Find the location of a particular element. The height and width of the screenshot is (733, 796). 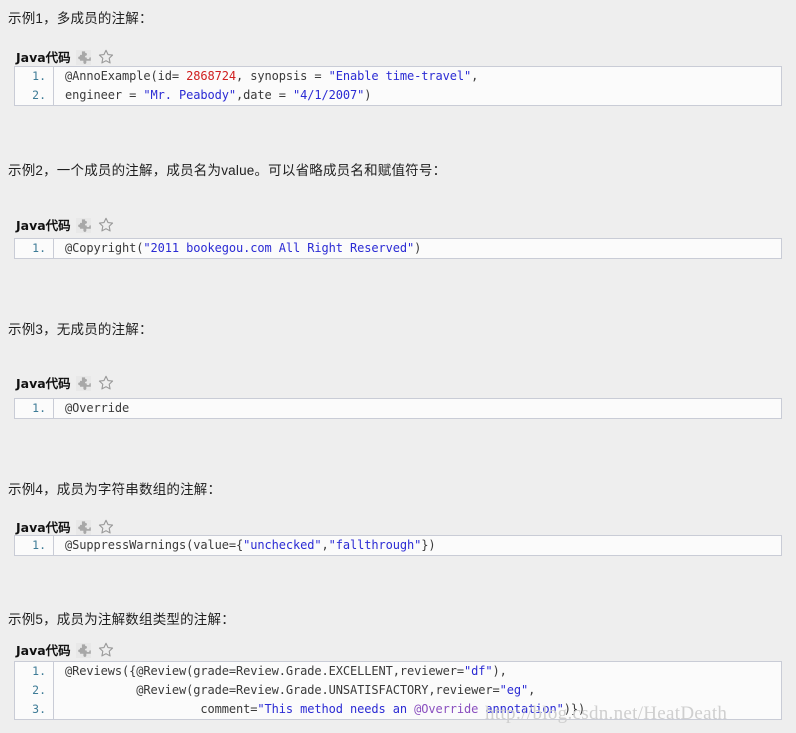

section-caption: 示例1，多成员的注解： is located at coordinates (80, 18).